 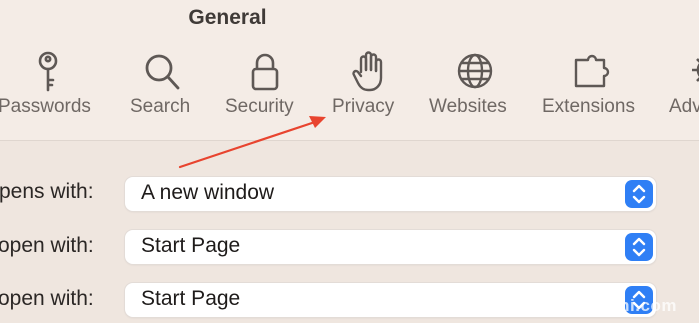 What do you see at coordinates (683, 90) in the screenshot?
I see `tab-advanced: Adv` at bounding box center [683, 90].